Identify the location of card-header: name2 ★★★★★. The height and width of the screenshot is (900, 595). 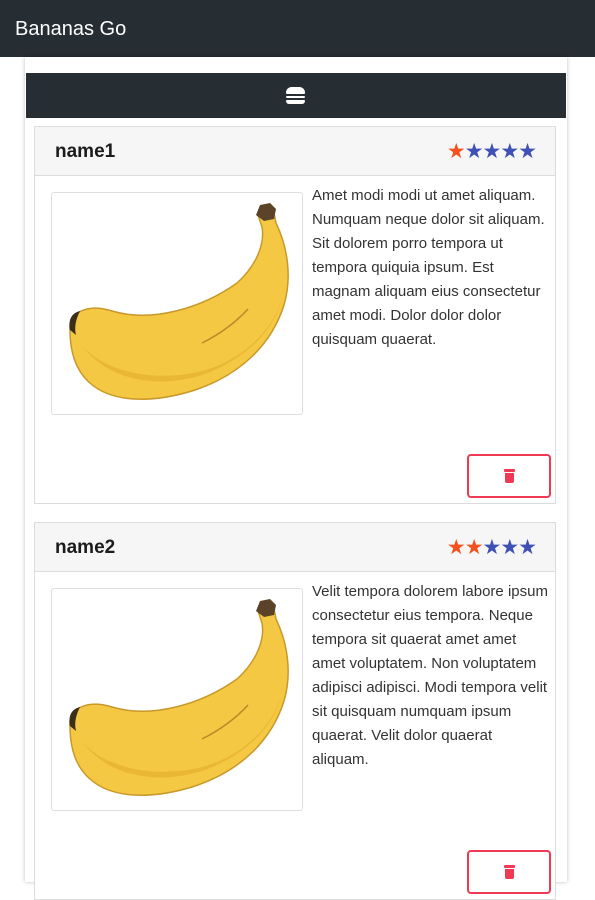
(295, 547).